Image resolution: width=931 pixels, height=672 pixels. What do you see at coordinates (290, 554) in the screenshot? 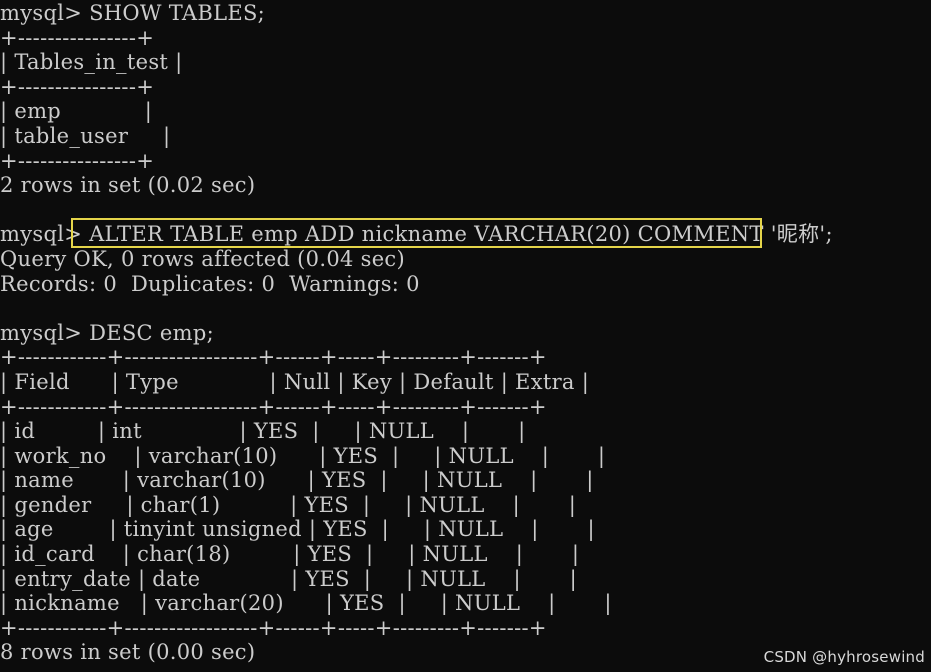
I see `table-row: | id_card | char(18) | YES | | NULL | |` at bounding box center [290, 554].